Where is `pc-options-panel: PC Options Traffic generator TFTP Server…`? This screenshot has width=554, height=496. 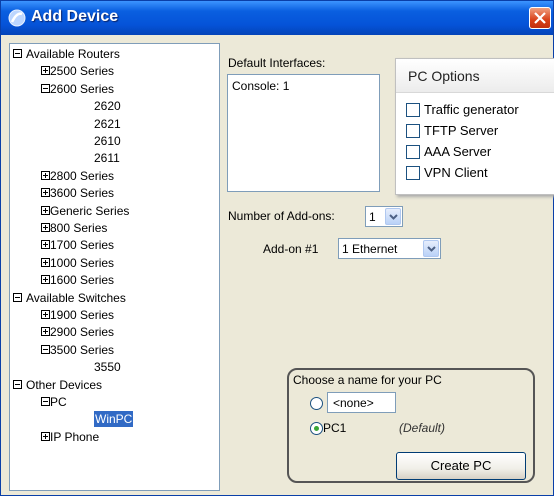 pc-options-panel: PC Options Traffic generator TFTP Server… is located at coordinates (474, 126).